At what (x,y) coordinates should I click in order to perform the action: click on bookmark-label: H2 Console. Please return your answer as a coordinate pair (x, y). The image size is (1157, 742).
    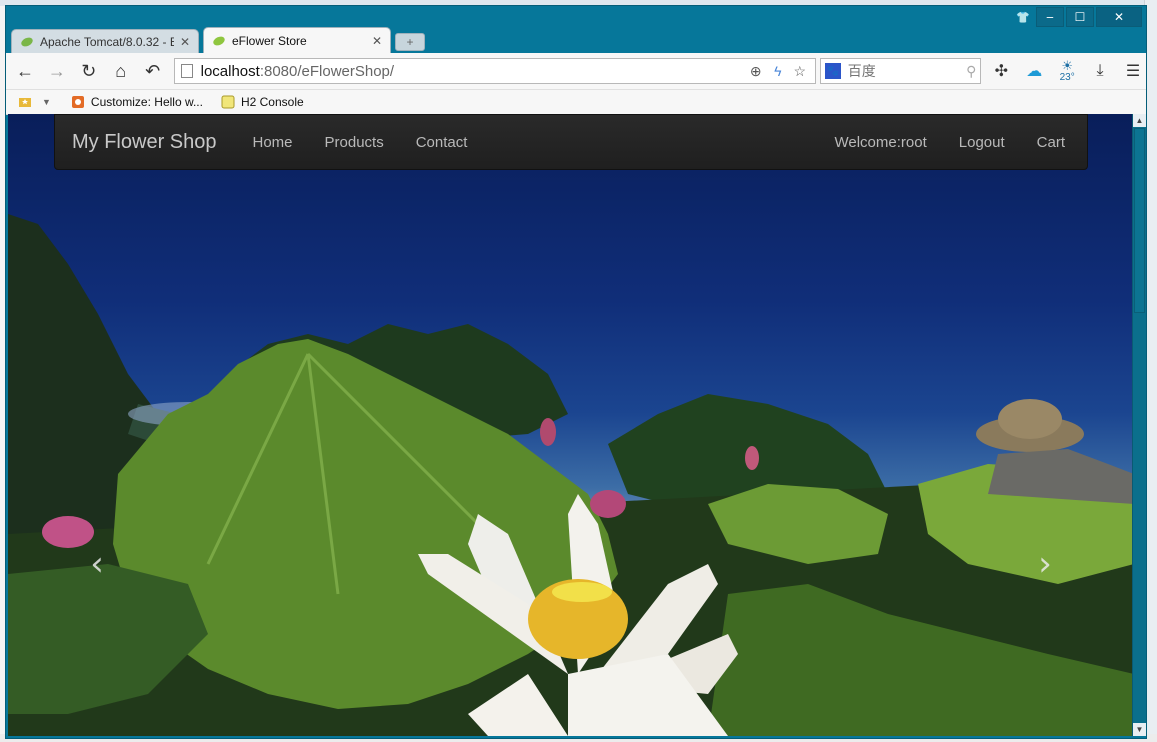
    Looking at the image, I should click on (272, 102).